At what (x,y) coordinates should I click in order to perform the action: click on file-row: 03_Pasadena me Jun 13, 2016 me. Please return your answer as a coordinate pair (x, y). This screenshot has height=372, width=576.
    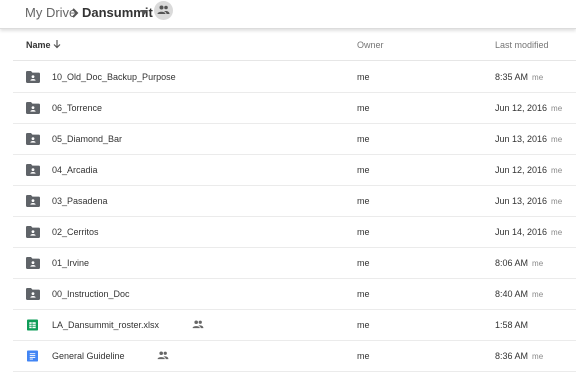
    Looking at the image, I should click on (294, 201).